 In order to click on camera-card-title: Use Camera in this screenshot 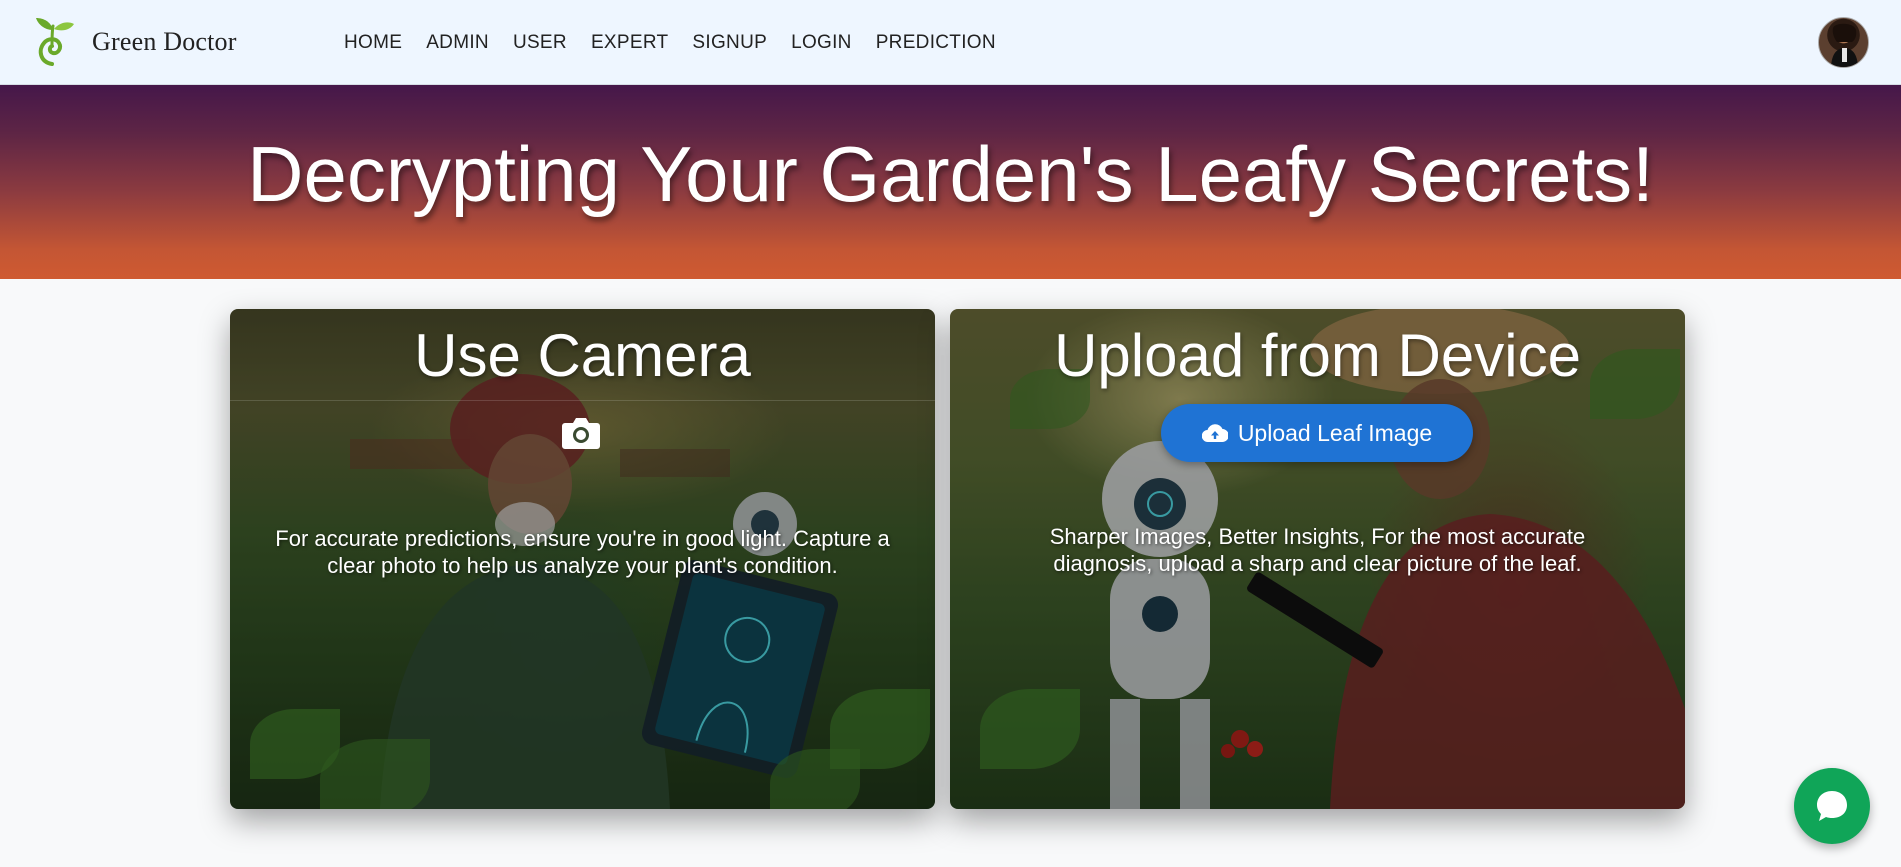, I will do `click(582, 355)`.